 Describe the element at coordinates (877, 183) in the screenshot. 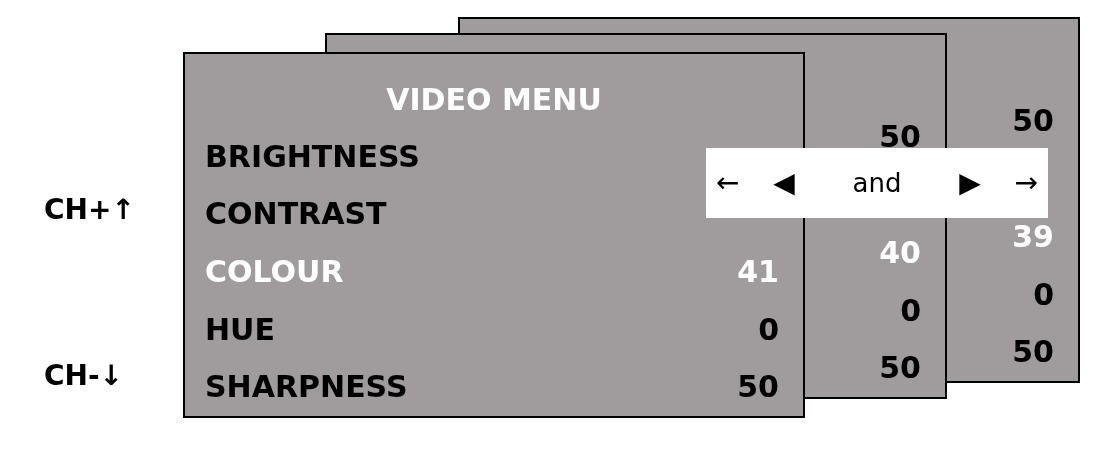

I see `hint-text: and` at that location.